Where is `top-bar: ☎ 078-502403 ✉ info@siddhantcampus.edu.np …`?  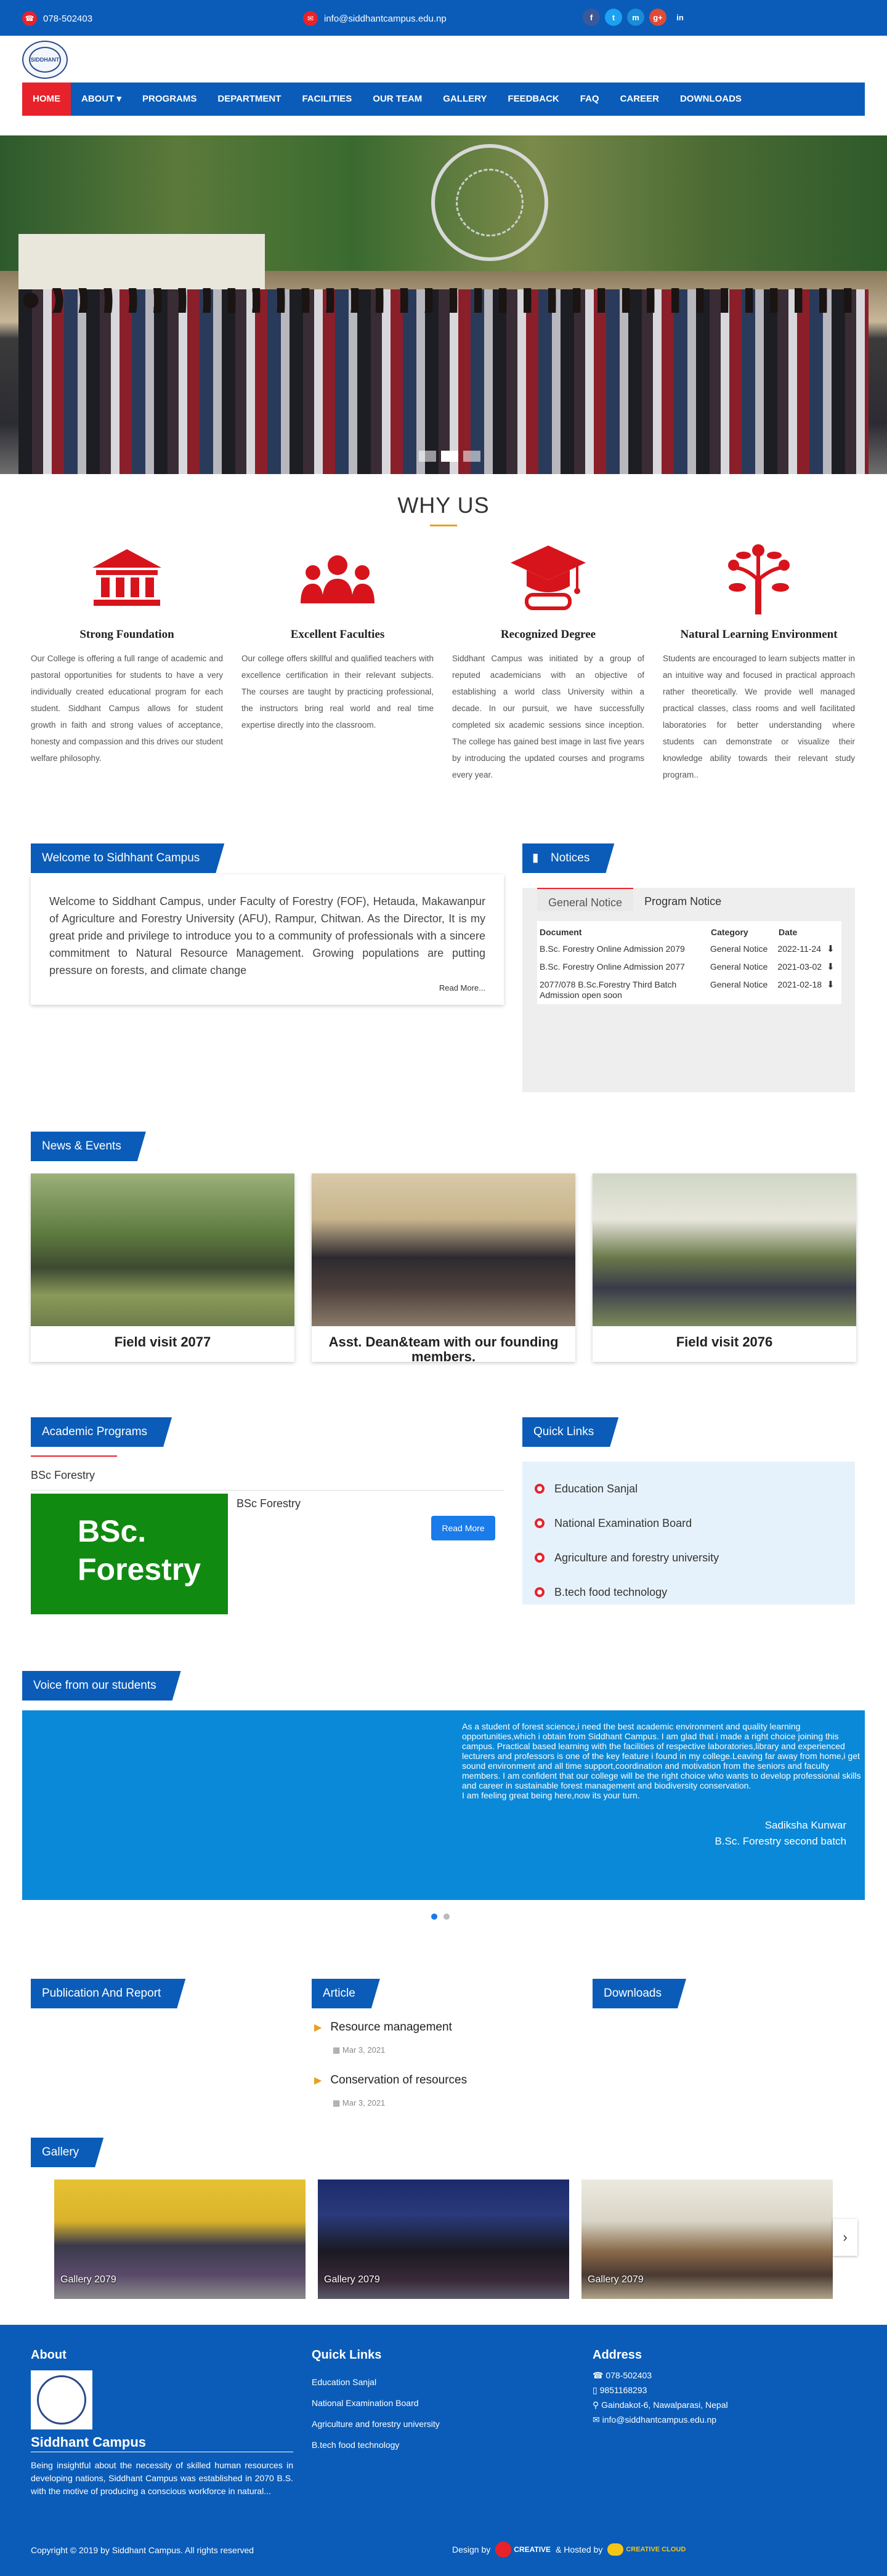
top-bar: ☎ 078-502403 ✉ info@siddhantcampus.edu.np … is located at coordinates (443, 18).